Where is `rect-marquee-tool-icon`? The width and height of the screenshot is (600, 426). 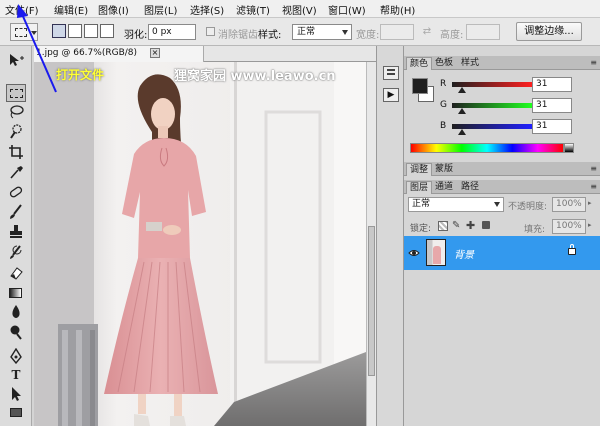
rect-marquee-tool-icon is located at coordinates (16, 93).